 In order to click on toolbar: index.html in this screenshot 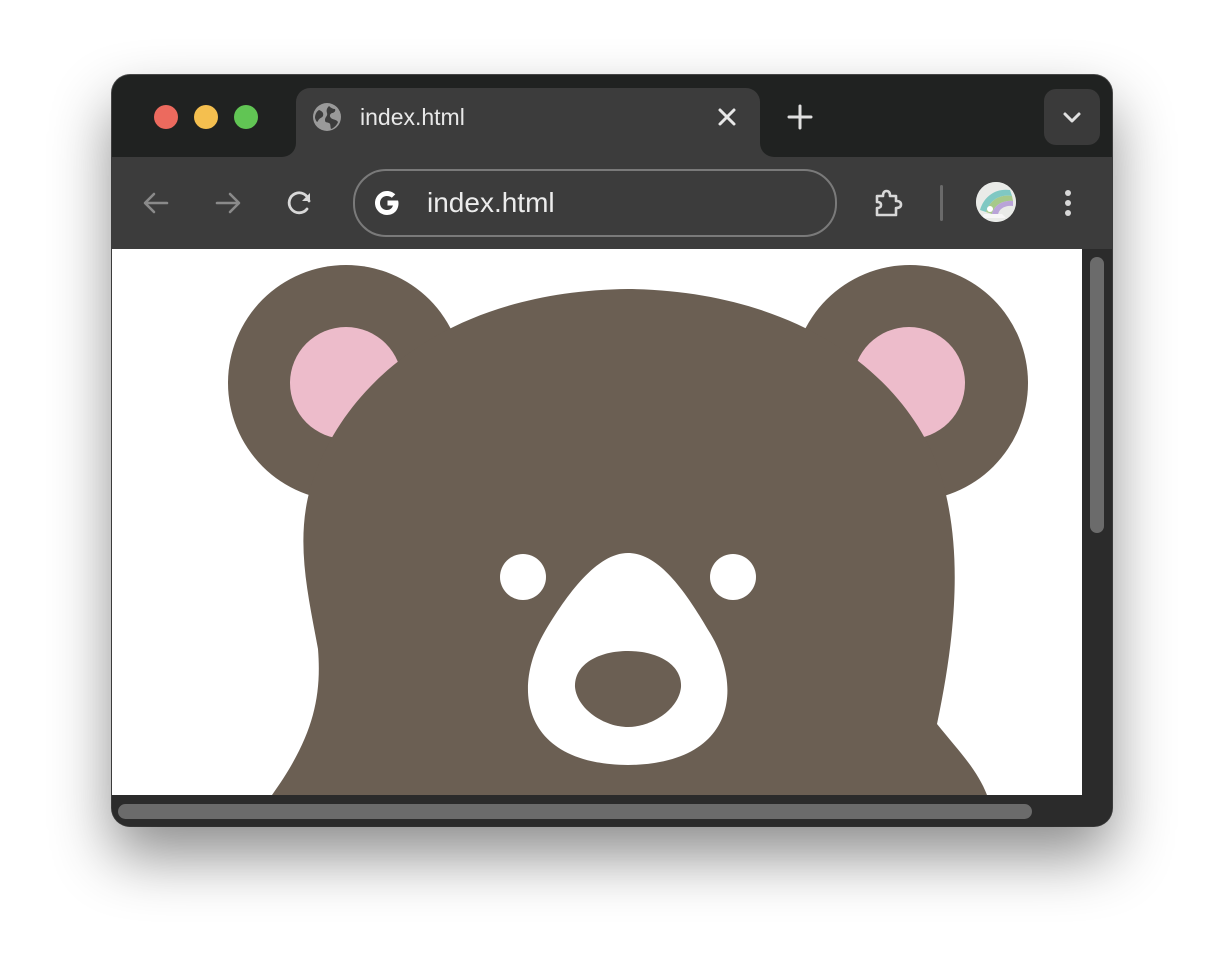, I will do `click(612, 203)`.